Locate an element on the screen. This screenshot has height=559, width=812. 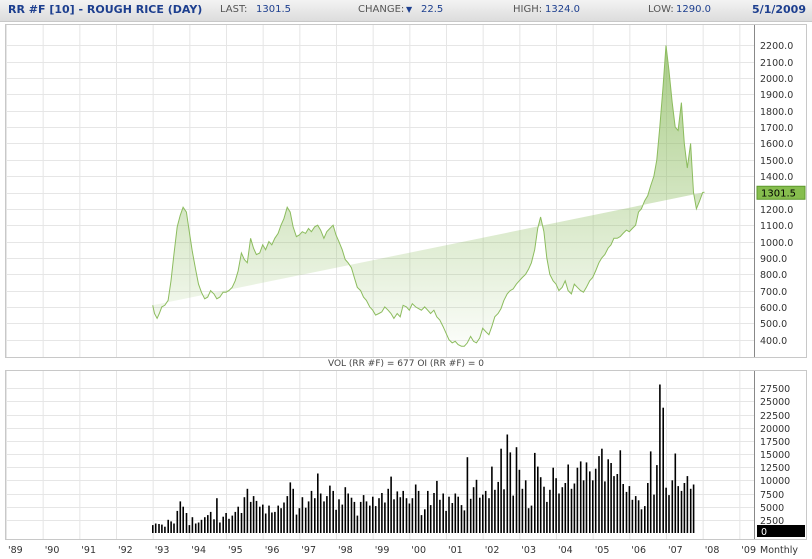
price-y-tick-label: 600.0 is located at coordinates (773, 308).